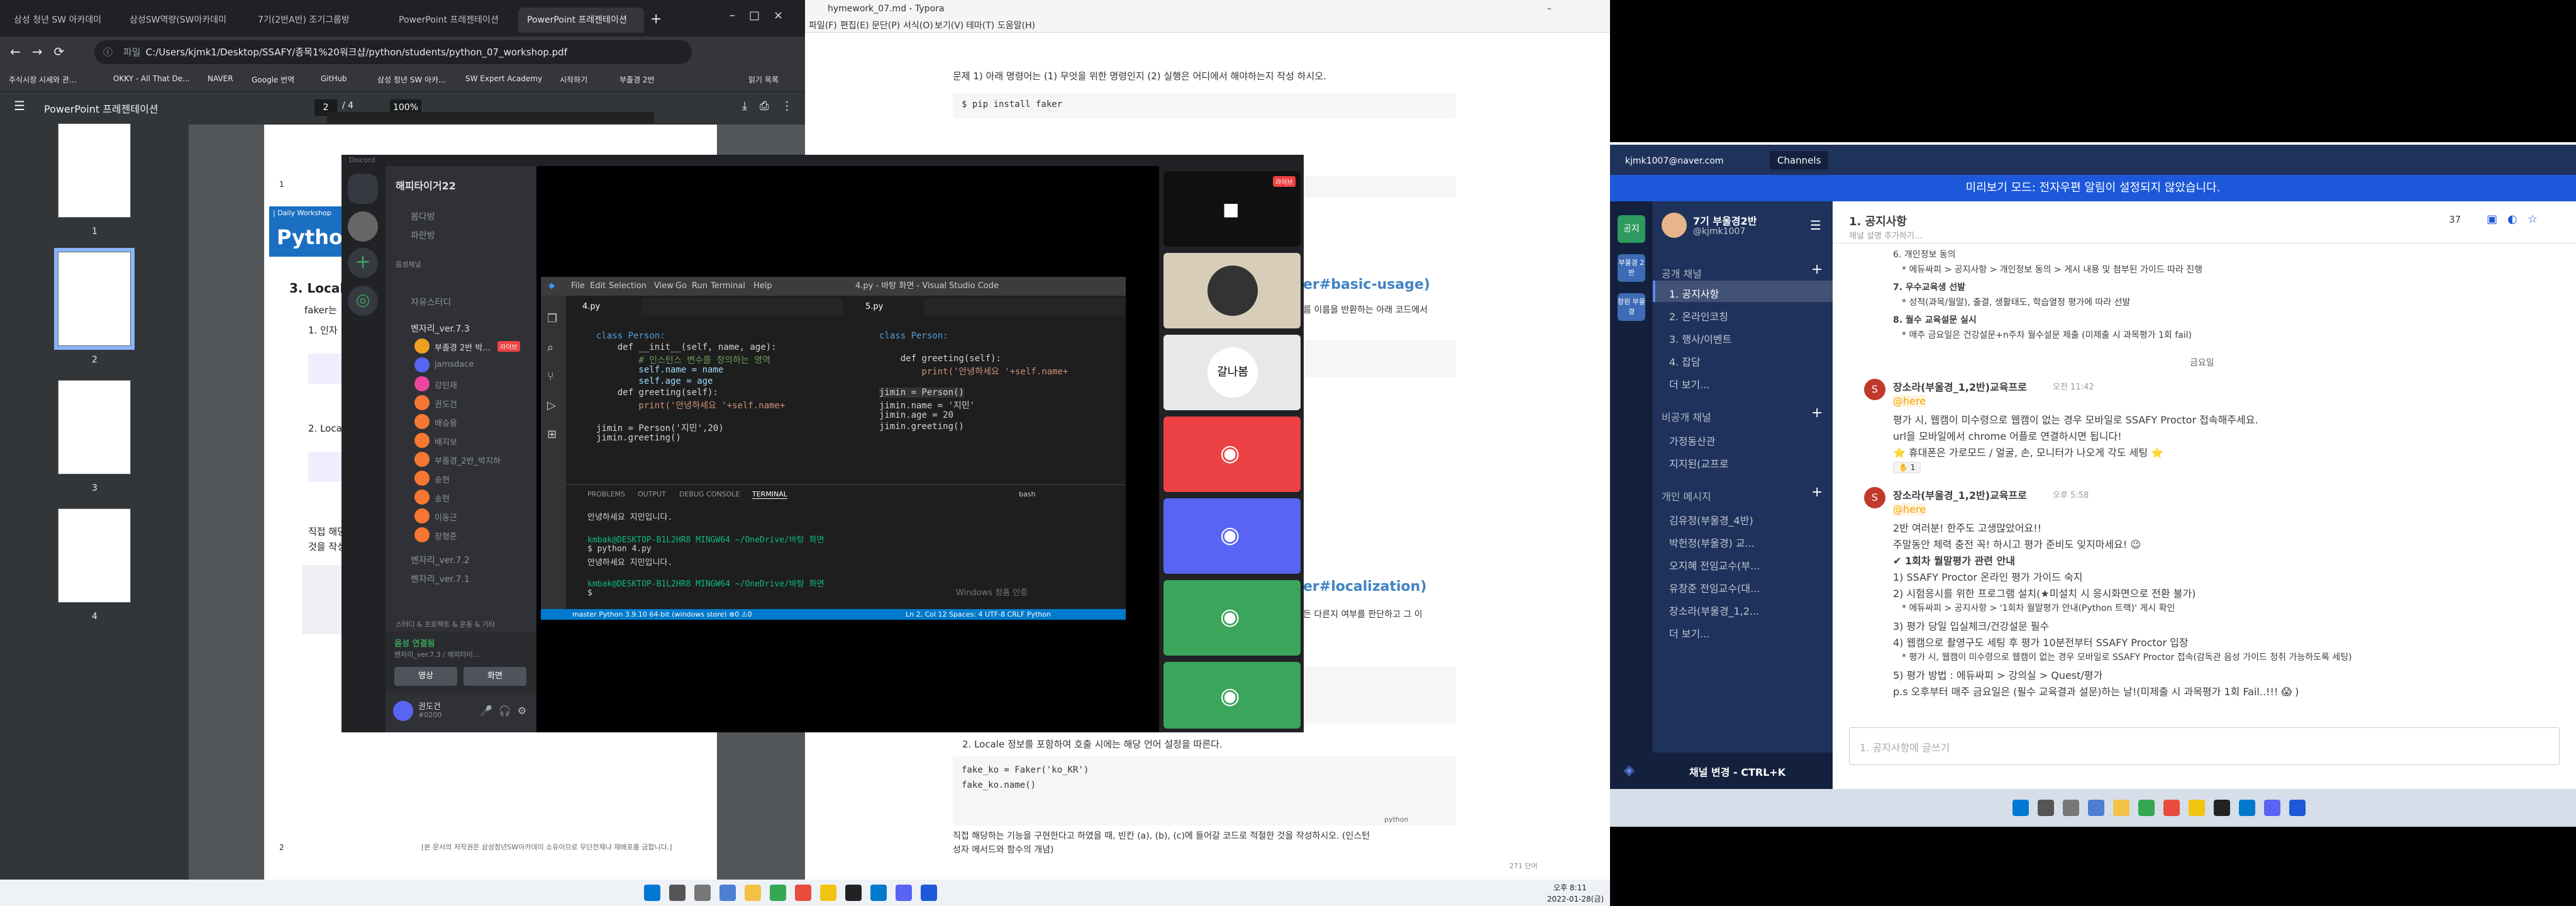 This screenshot has width=2576, height=906. Describe the element at coordinates (1204, 105) in the screenshot. I see `code-block: $ pip install faker` at that location.